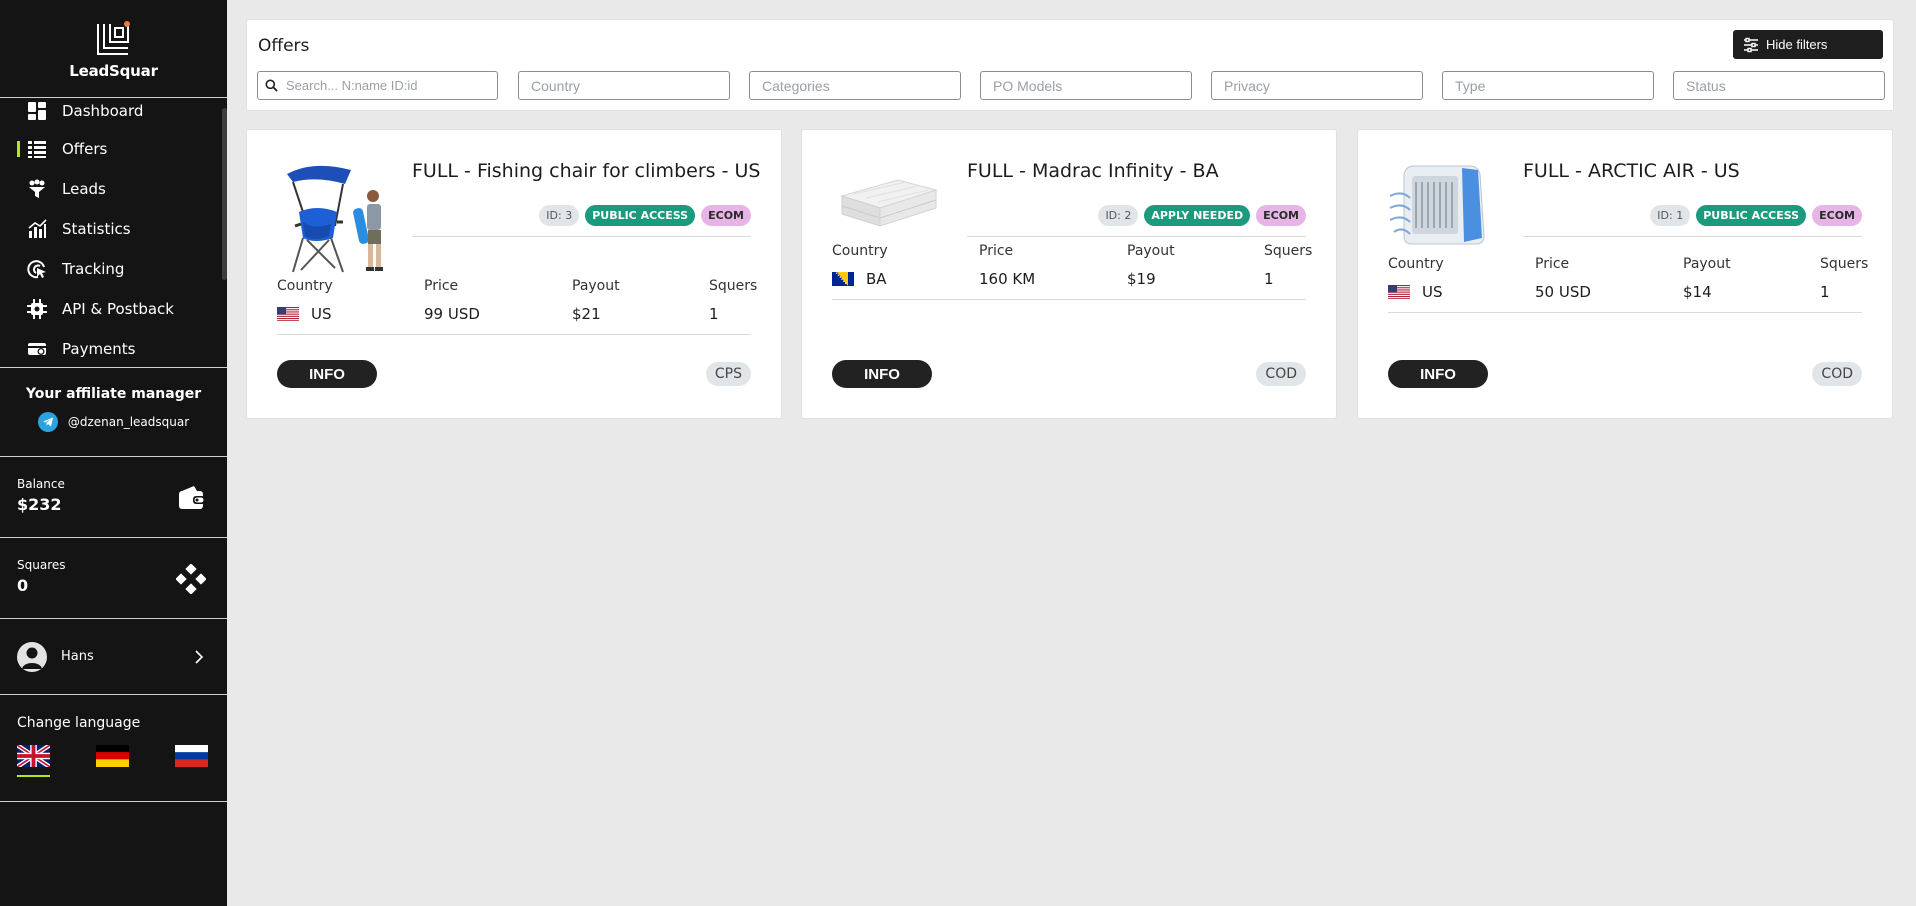 This screenshot has width=1916, height=906. Describe the element at coordinates (1631, 171) in the screenshot. I see `offer-title: FULL - ARCTIC AIR - US` at that location.